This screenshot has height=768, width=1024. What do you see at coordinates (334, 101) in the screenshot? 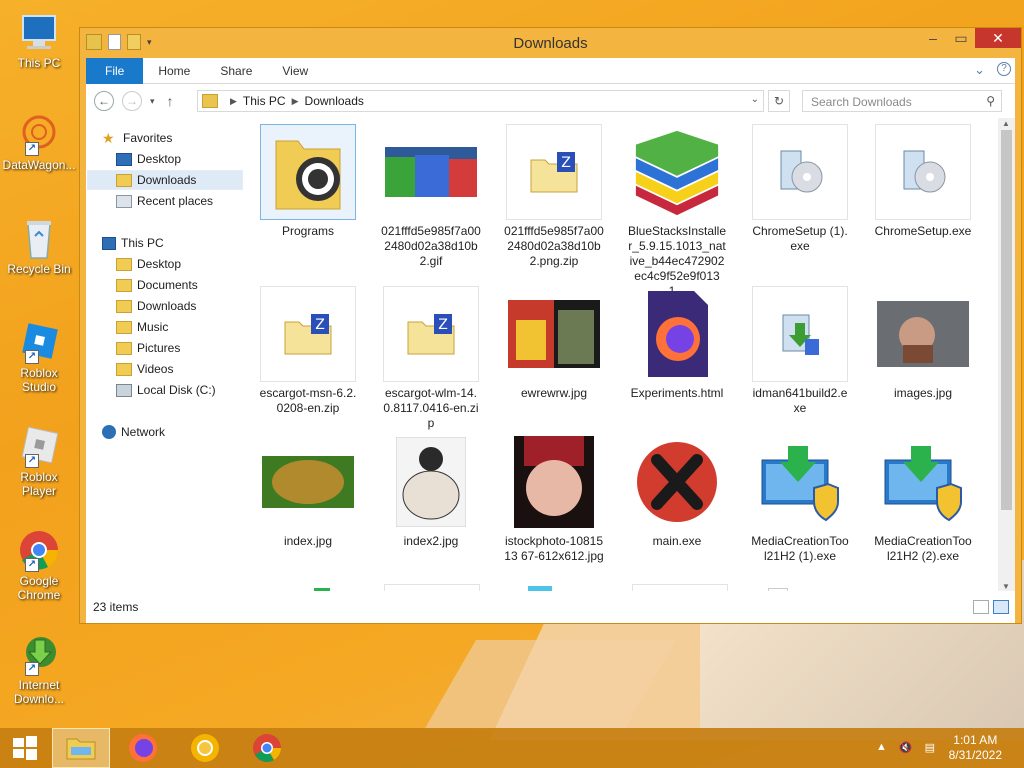
I see `breadcrumb-downloads: Downloads` at bounding box center [334, 101].